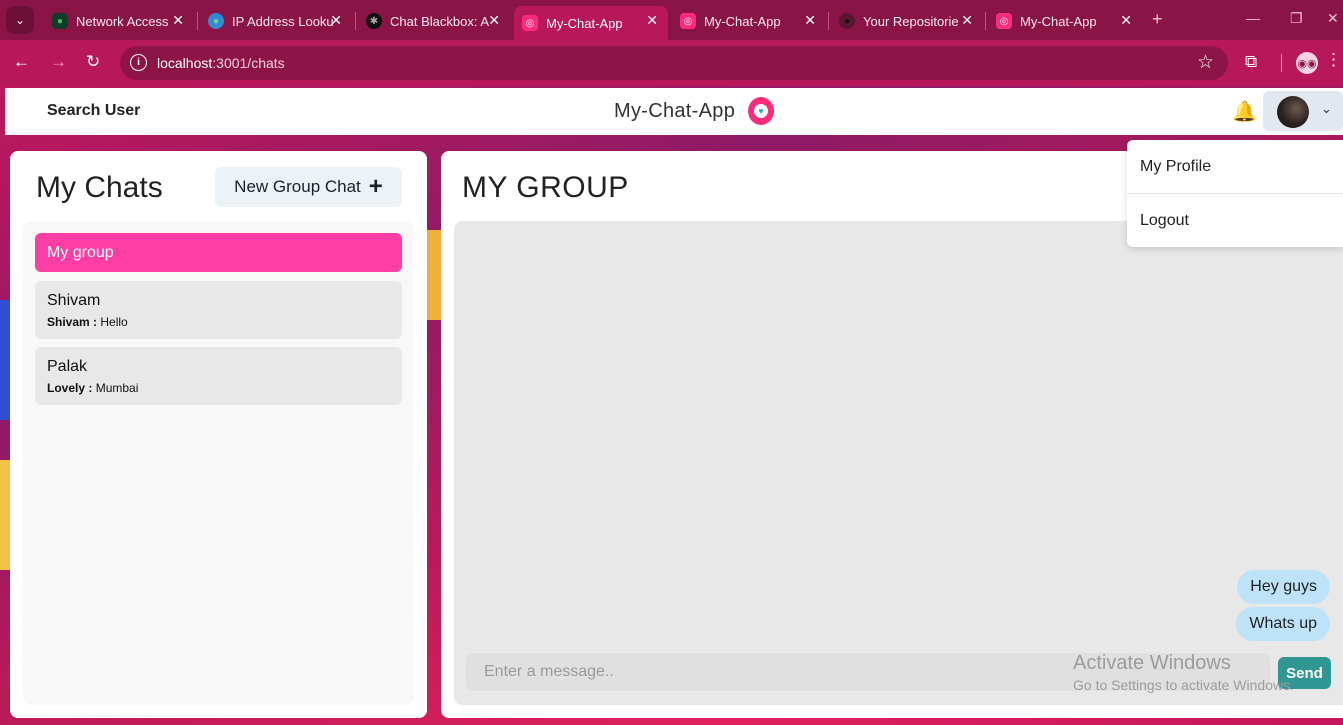  Describe the element at coordinates (1283, 587) in the screenshot. I see `message-bubble: Hey guys` at that location.